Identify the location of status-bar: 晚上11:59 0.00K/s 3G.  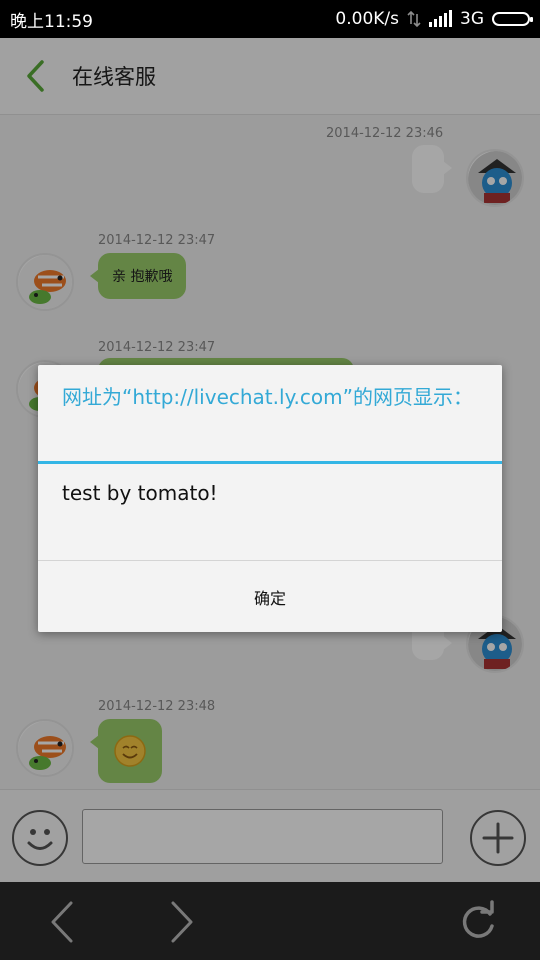
(270, 19).